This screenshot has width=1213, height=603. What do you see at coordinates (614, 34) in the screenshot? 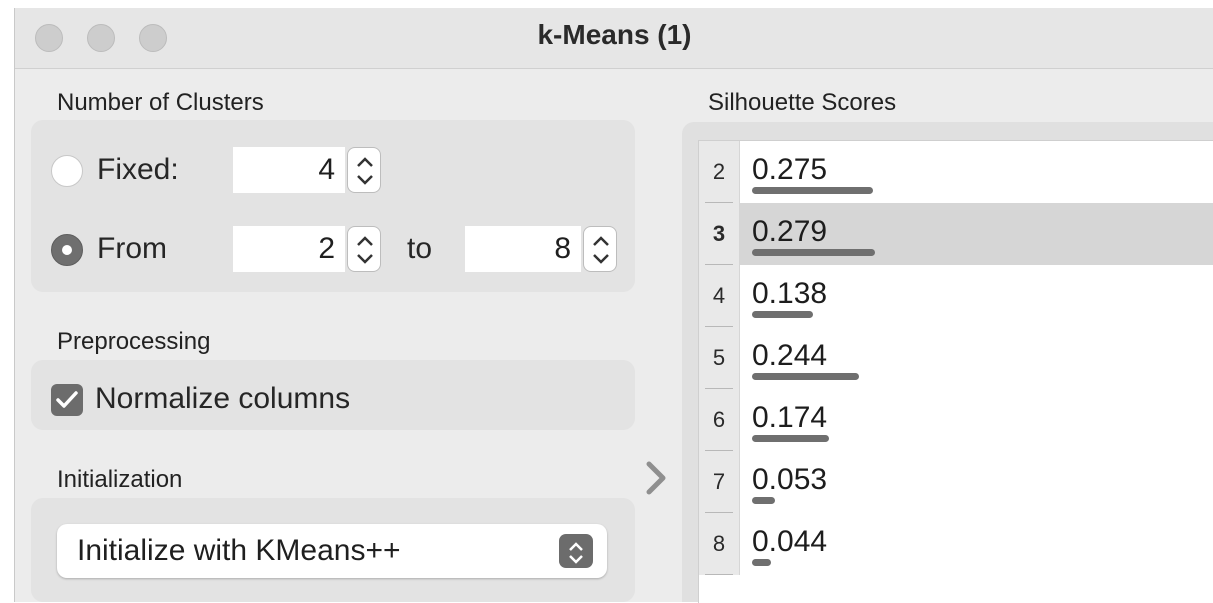
I see `window-title: k-Means (1)` at bounding box center [614, 34].